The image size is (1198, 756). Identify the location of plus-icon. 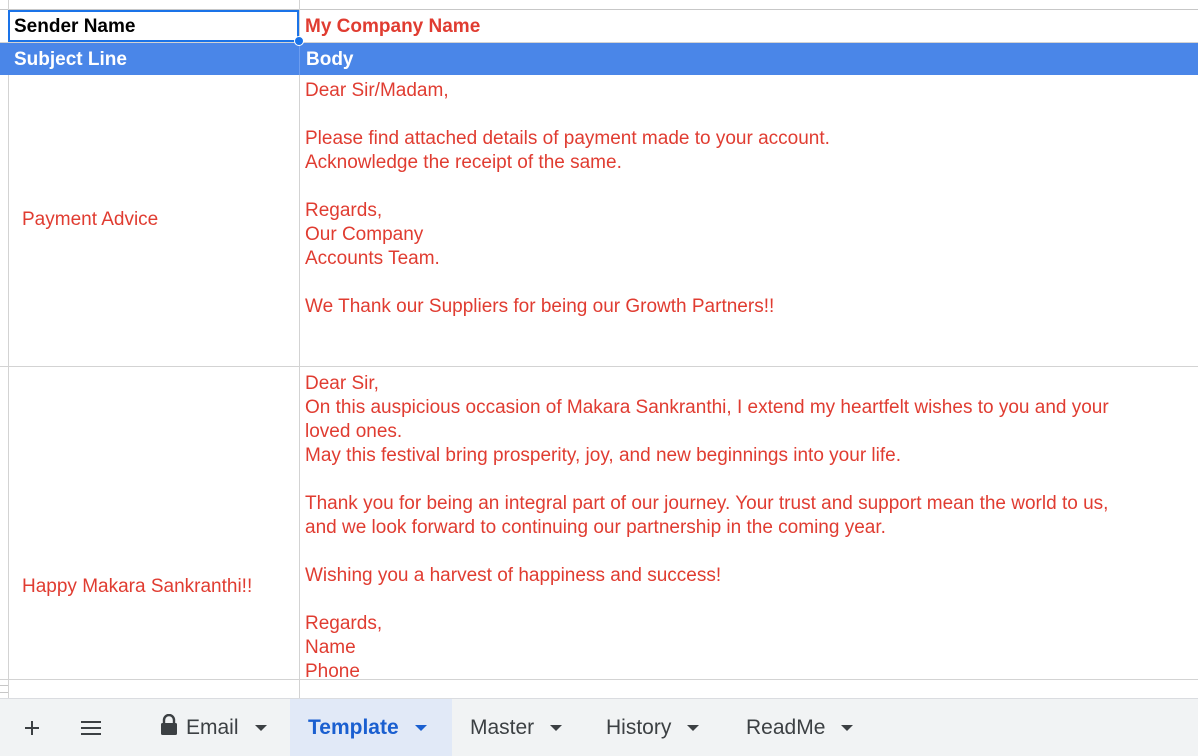
(32, 727).